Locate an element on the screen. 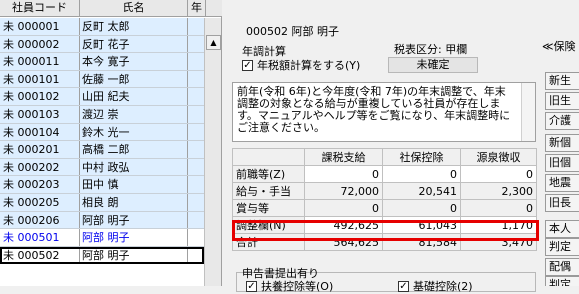  basic-deduction-label: 基礎控除(2) is located at coordinates (443, 286).